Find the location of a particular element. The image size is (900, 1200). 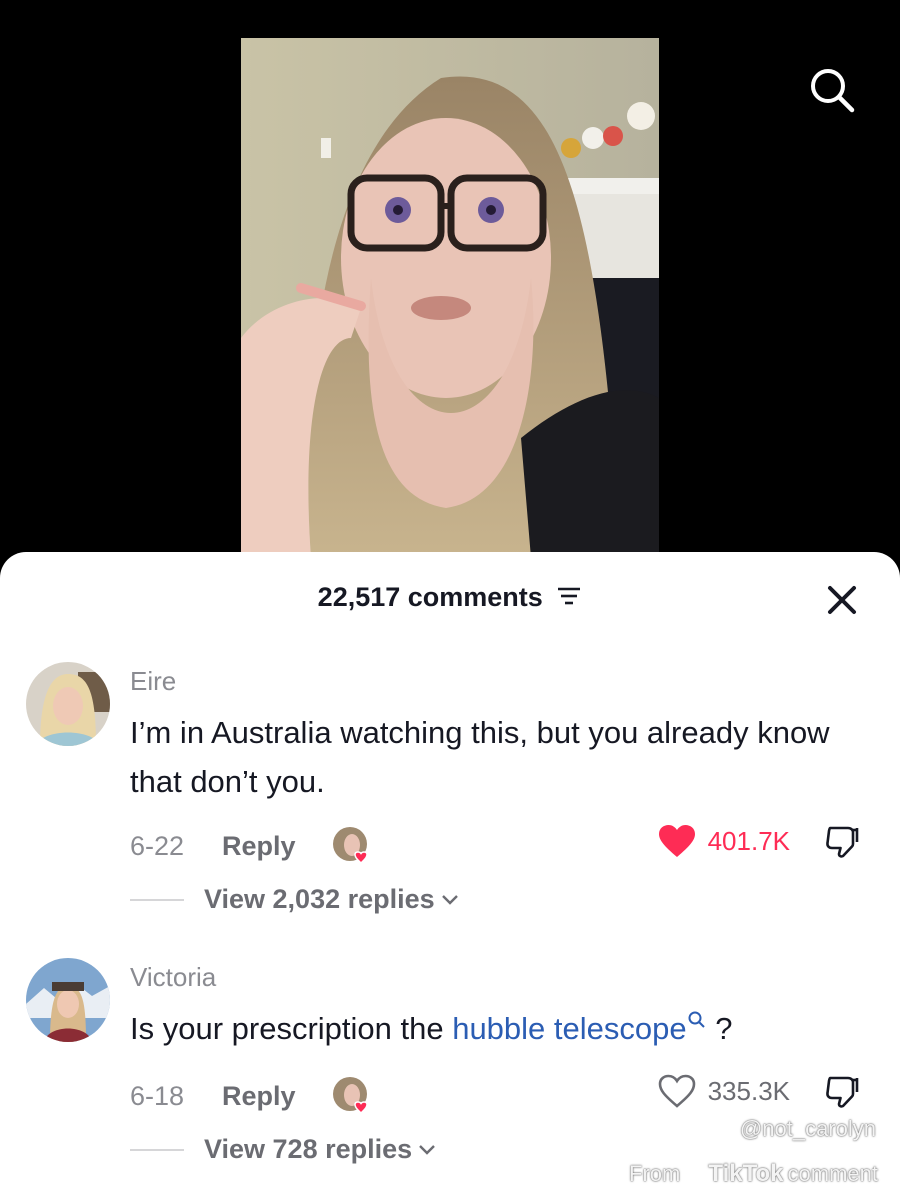

view-replies-button: View 2,032 replies is located at coordinates (294, 899).